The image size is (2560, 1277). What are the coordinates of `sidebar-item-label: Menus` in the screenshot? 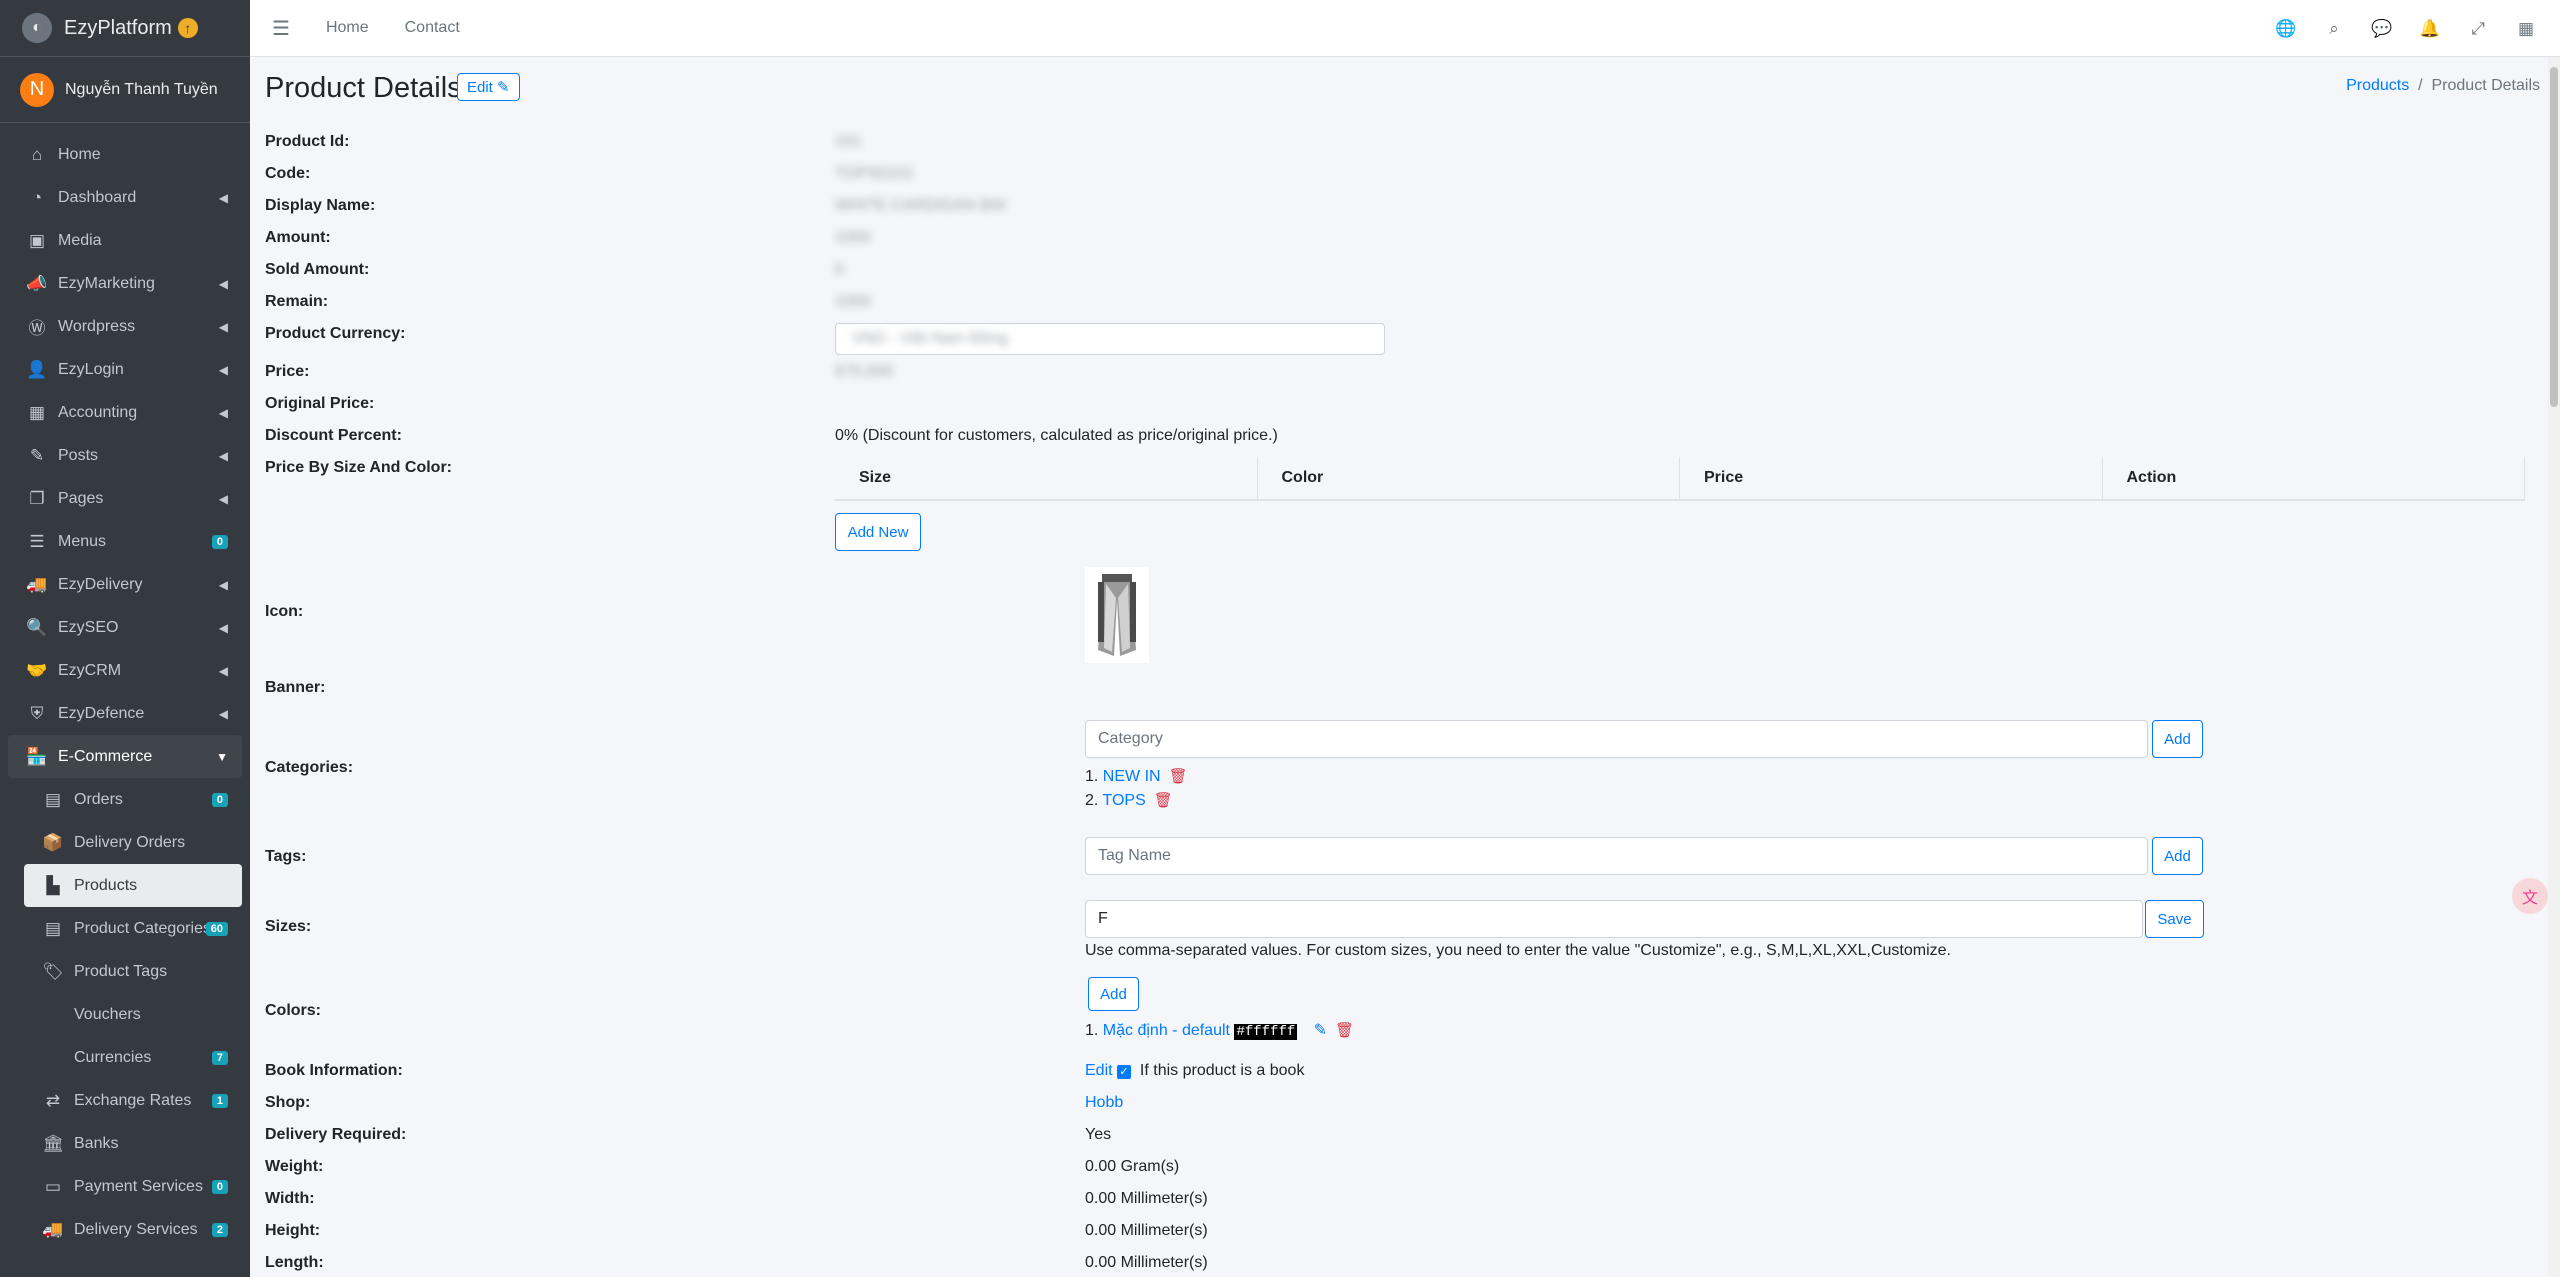 It's located at (82, 541).